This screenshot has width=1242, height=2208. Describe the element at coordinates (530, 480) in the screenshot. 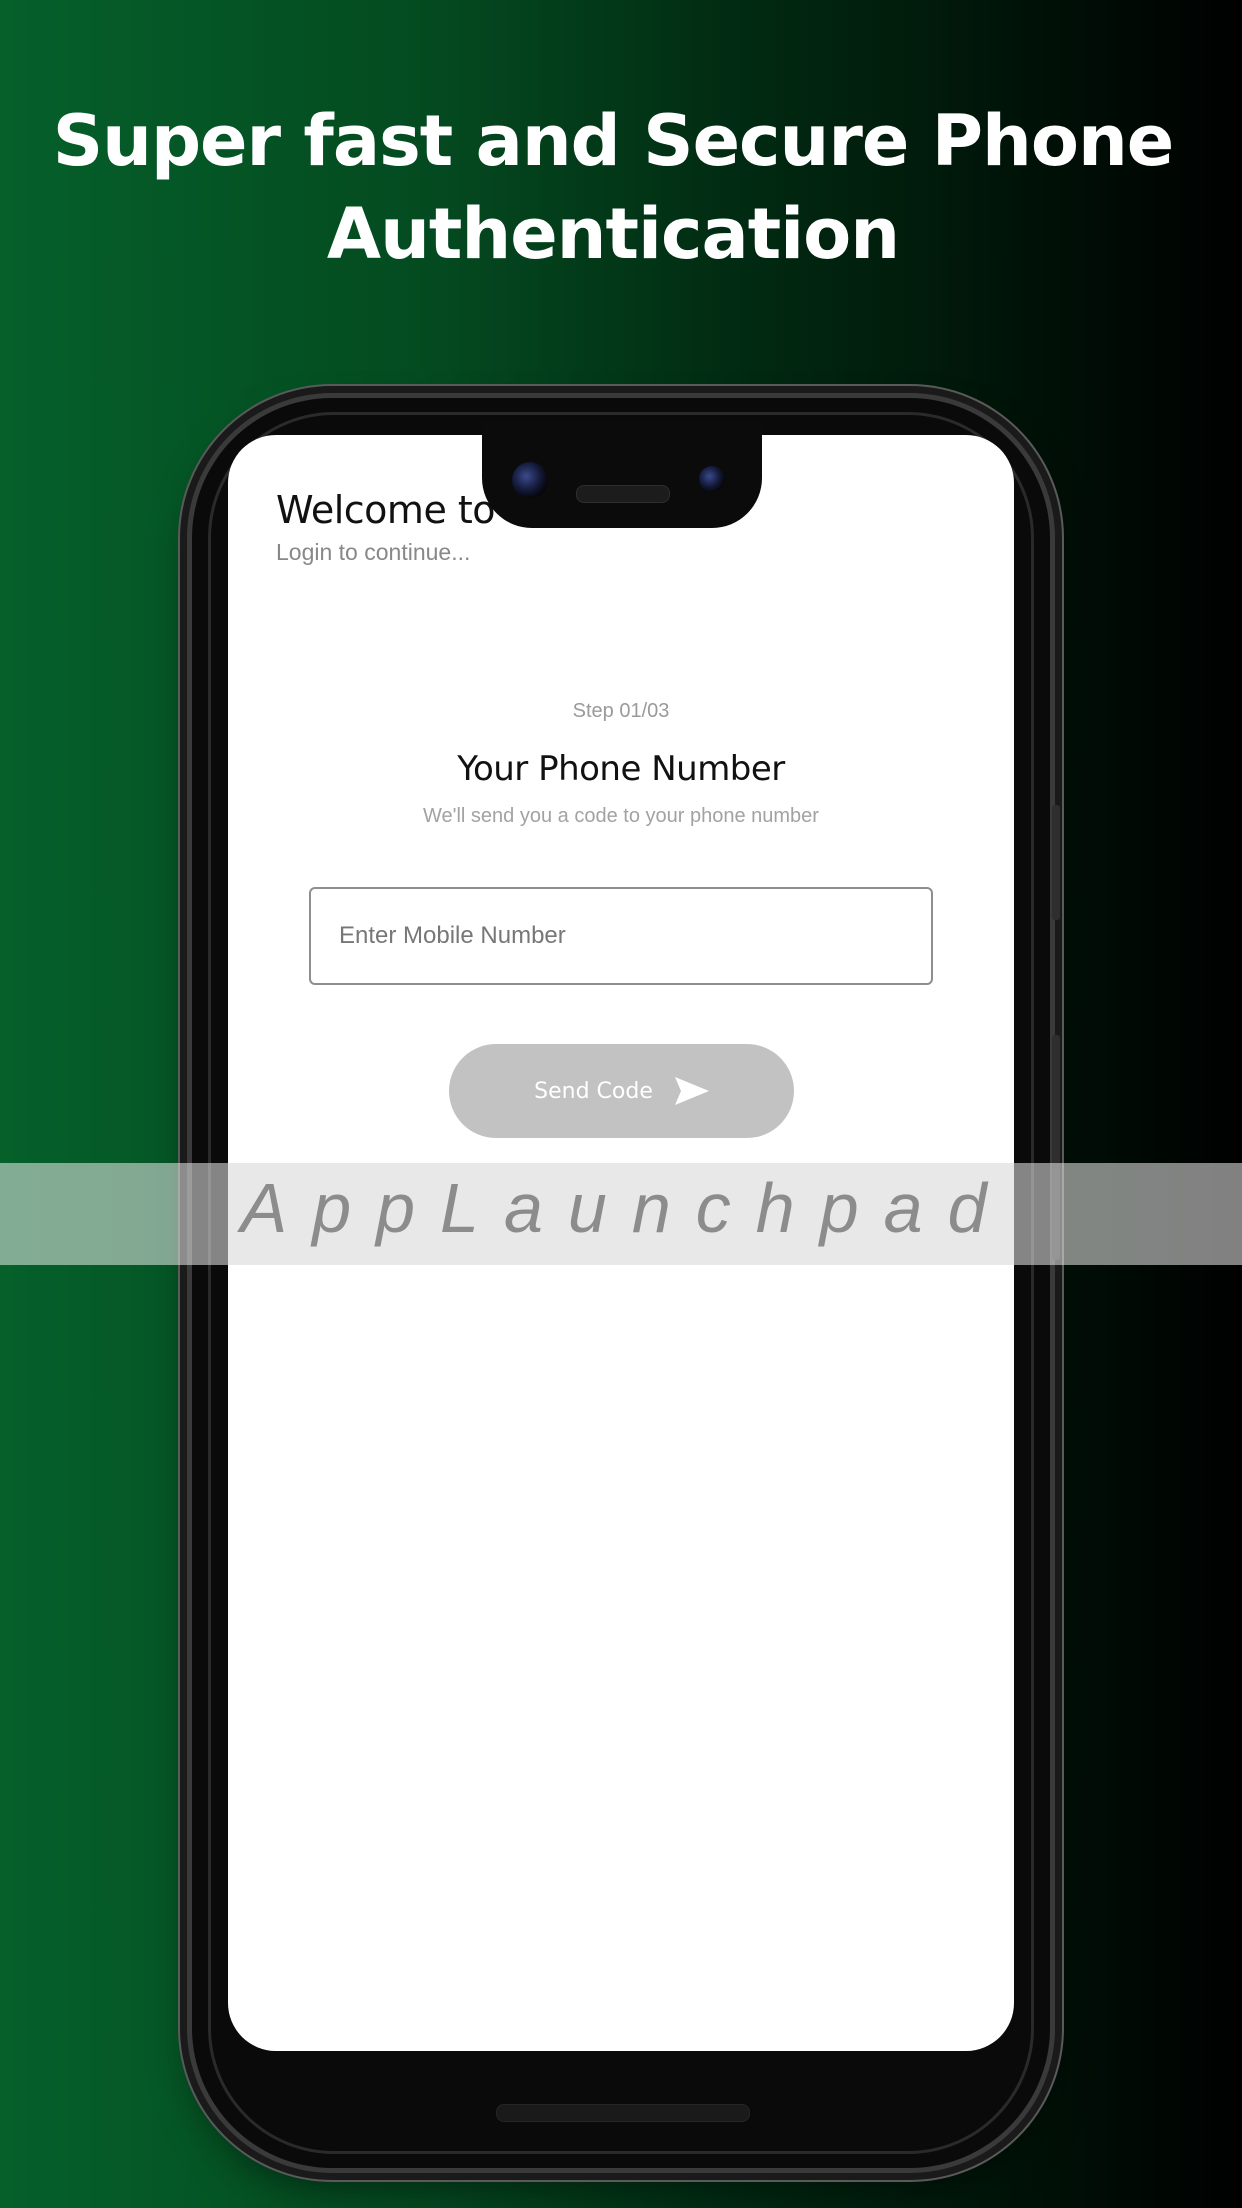

I see `front-camera-icon` at that location.